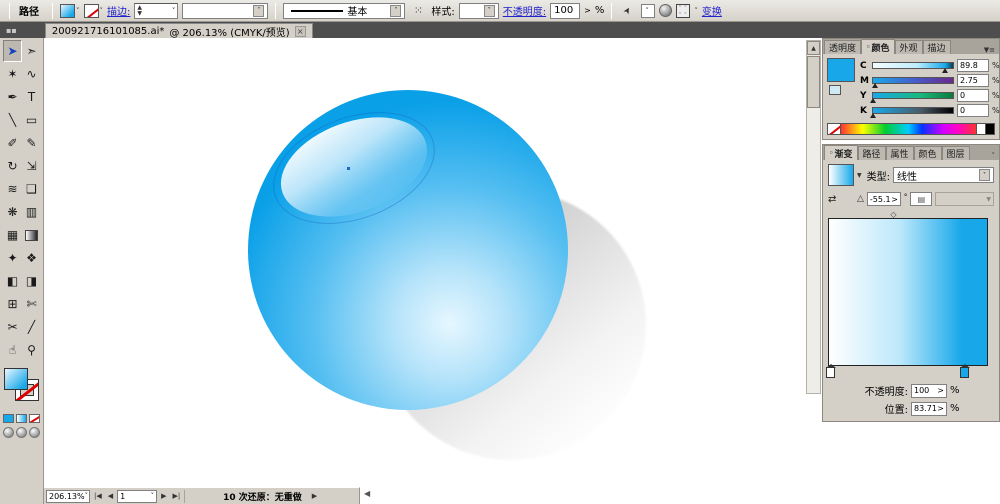 The height and width of the screenshot is (504, 1000). I want to click on brush-dropdown: 基本 ˅, so click(344, 10).